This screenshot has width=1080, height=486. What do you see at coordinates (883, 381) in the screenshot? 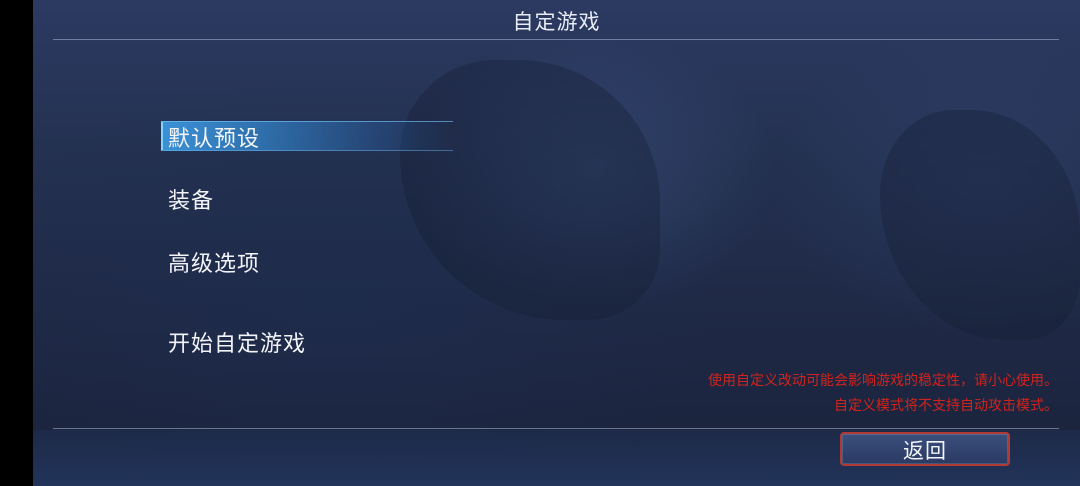
I see `stability-warning-text: 使用自定义改动可能会影响游戏的稳定性，请小心使用。` at bounding box center [883, 381].